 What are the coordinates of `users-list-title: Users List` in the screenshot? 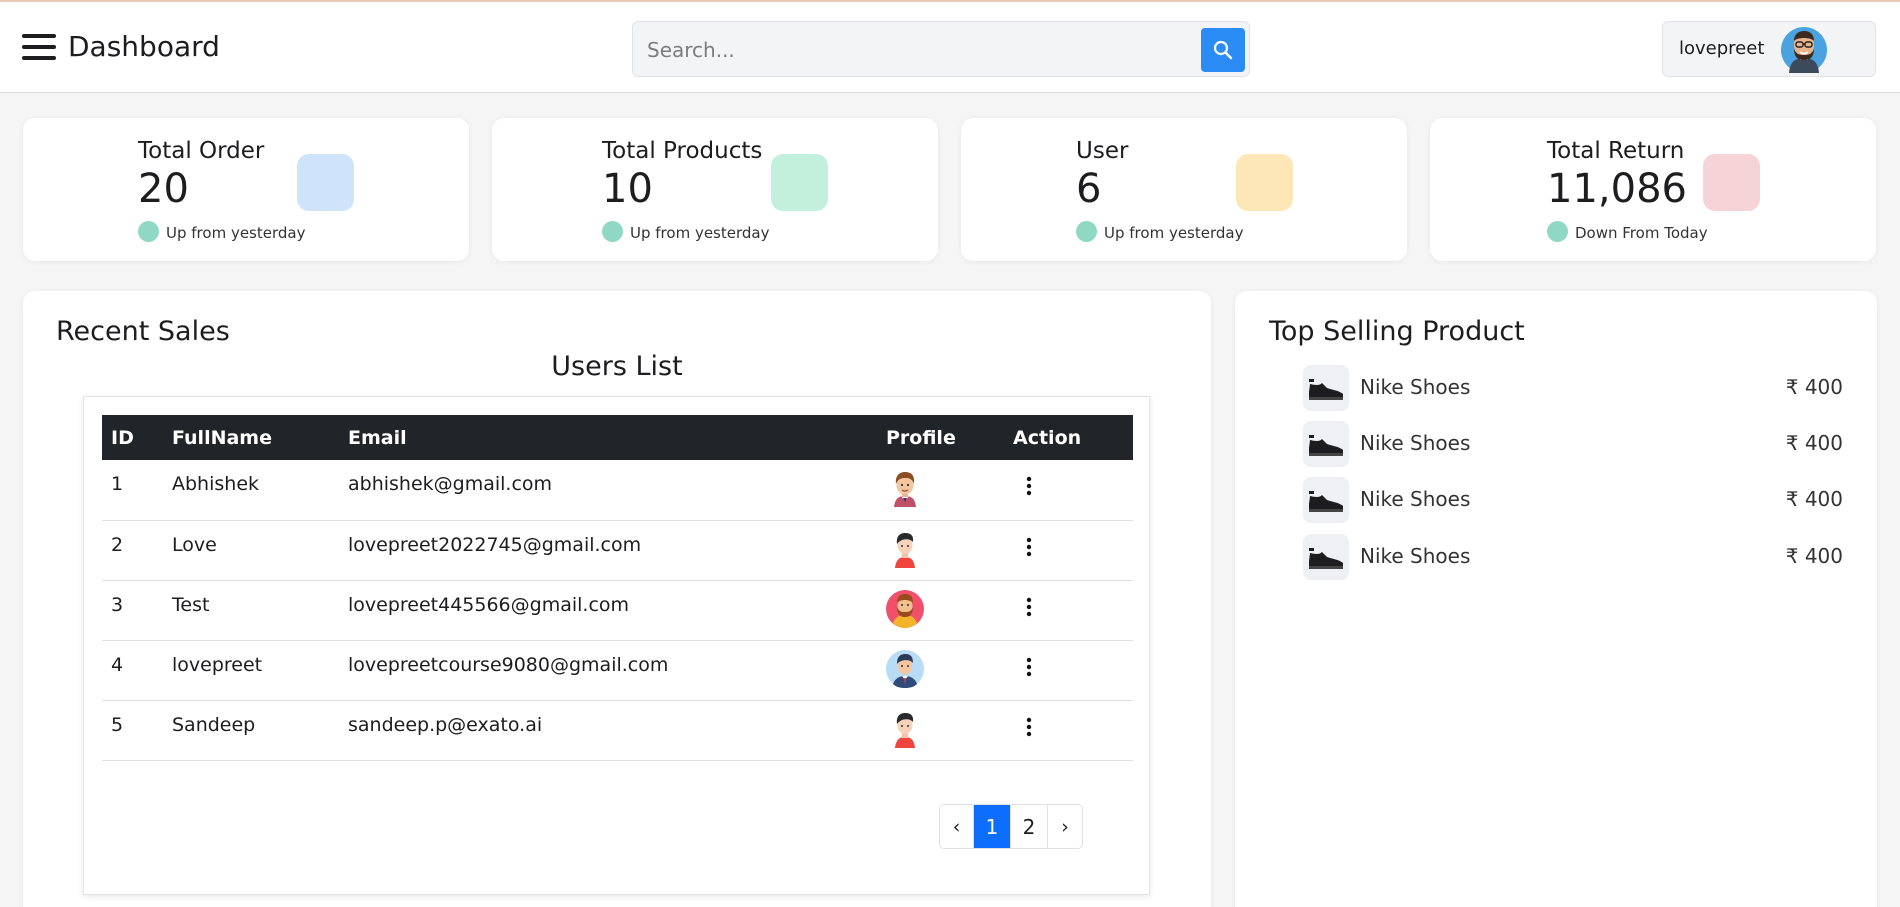 It's located at (617, 366).